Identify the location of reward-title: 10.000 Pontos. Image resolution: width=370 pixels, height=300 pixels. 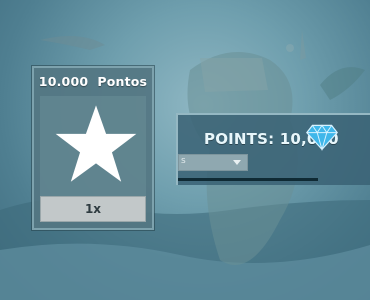
(93, 81).